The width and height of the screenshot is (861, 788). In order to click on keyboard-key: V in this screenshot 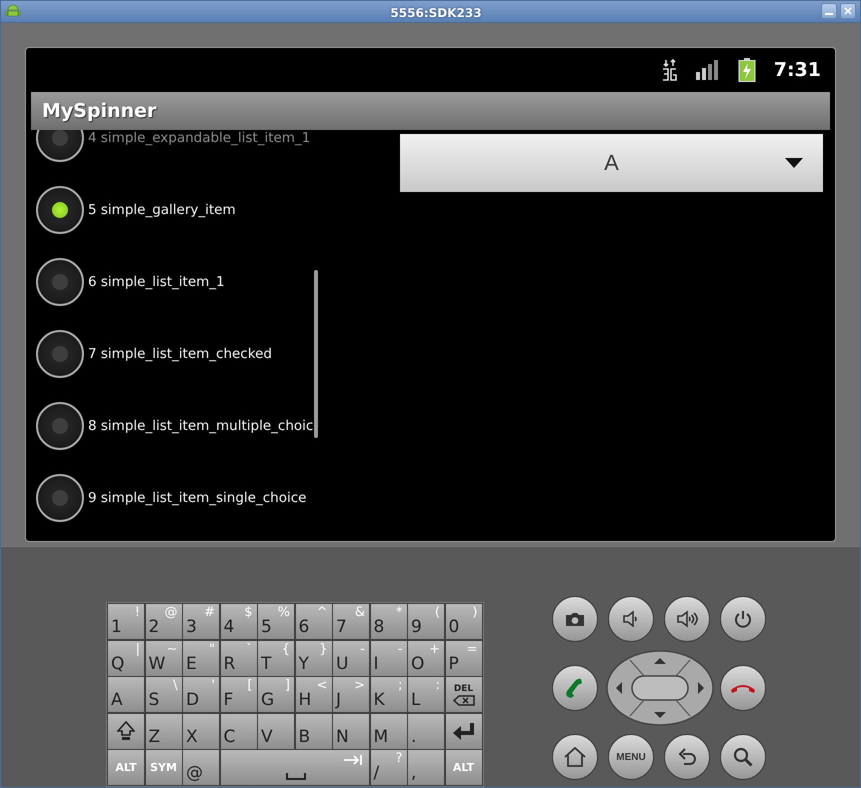, I will do `click(276, 731)`.